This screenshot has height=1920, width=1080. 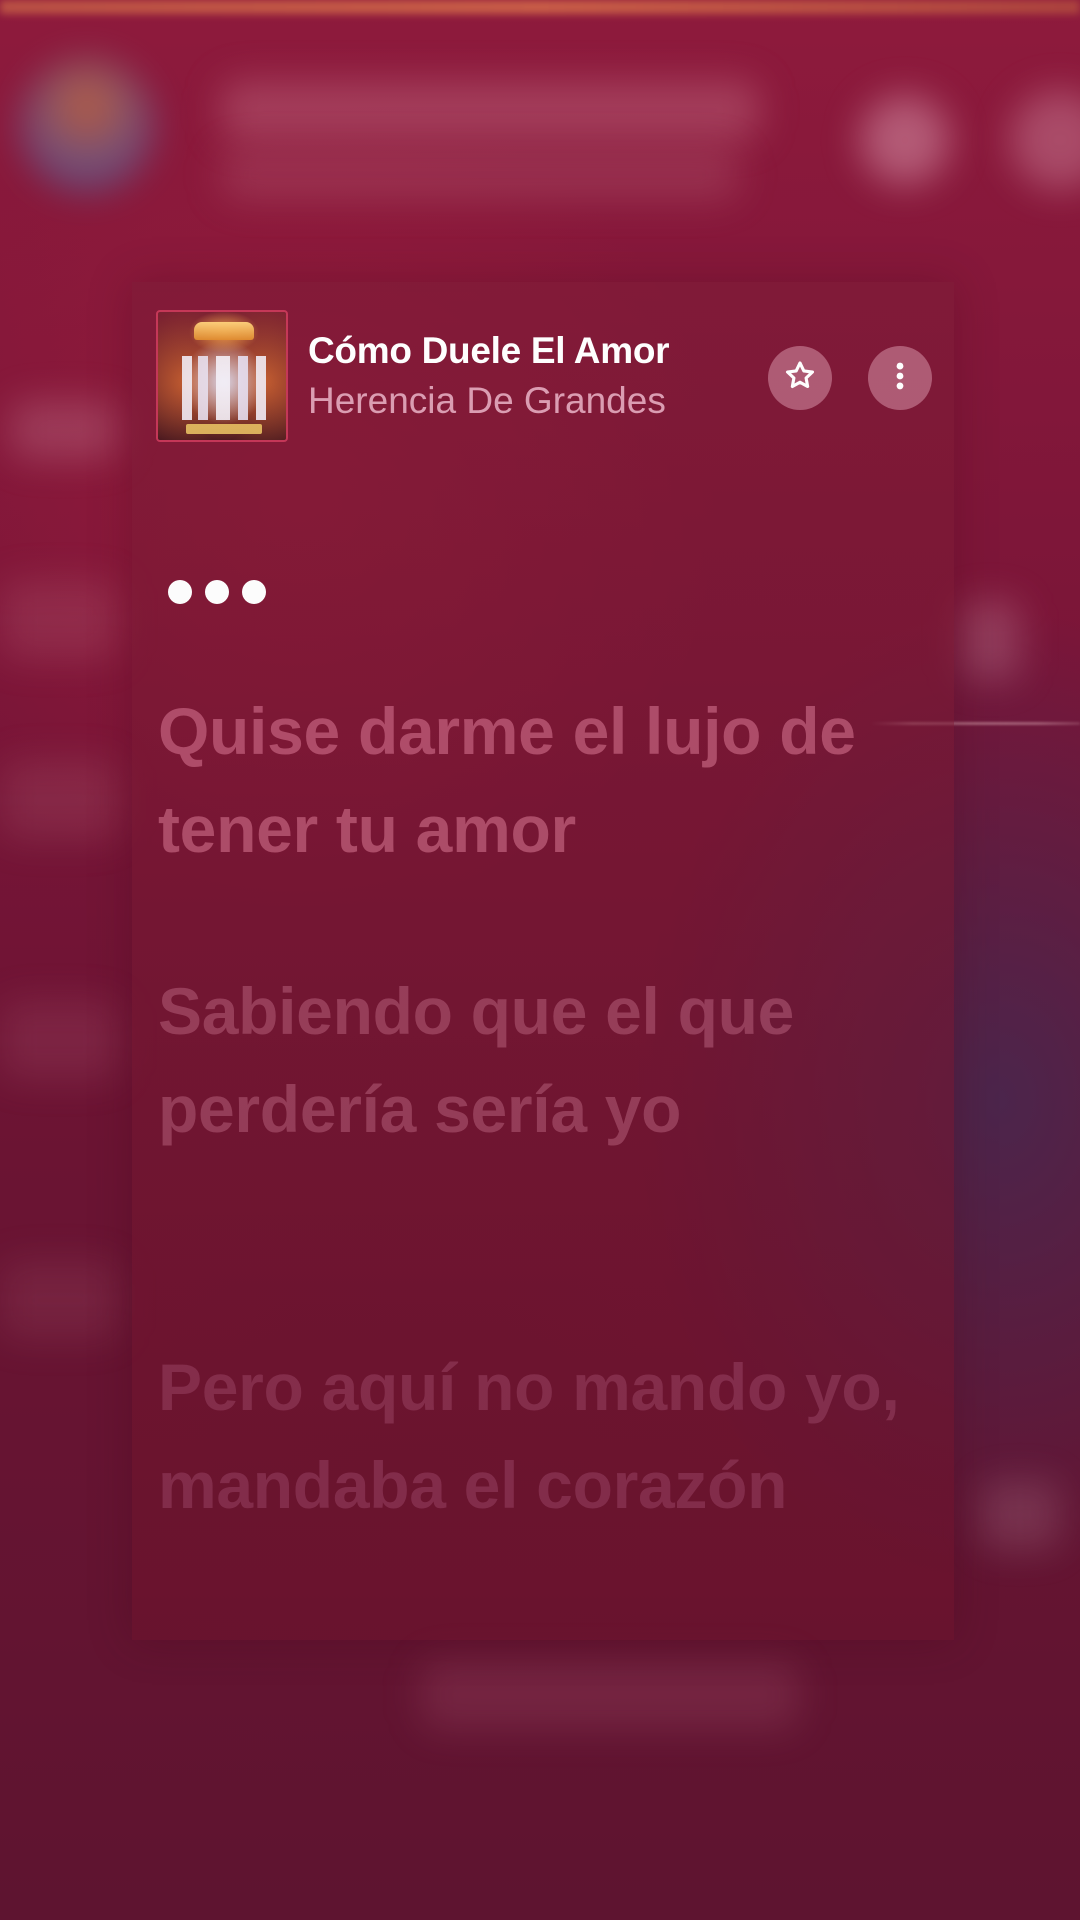 What do you see at coordinates (490, 110) in the screenshot?
I see `blurred-header-text` at bounding box center [490, 110].